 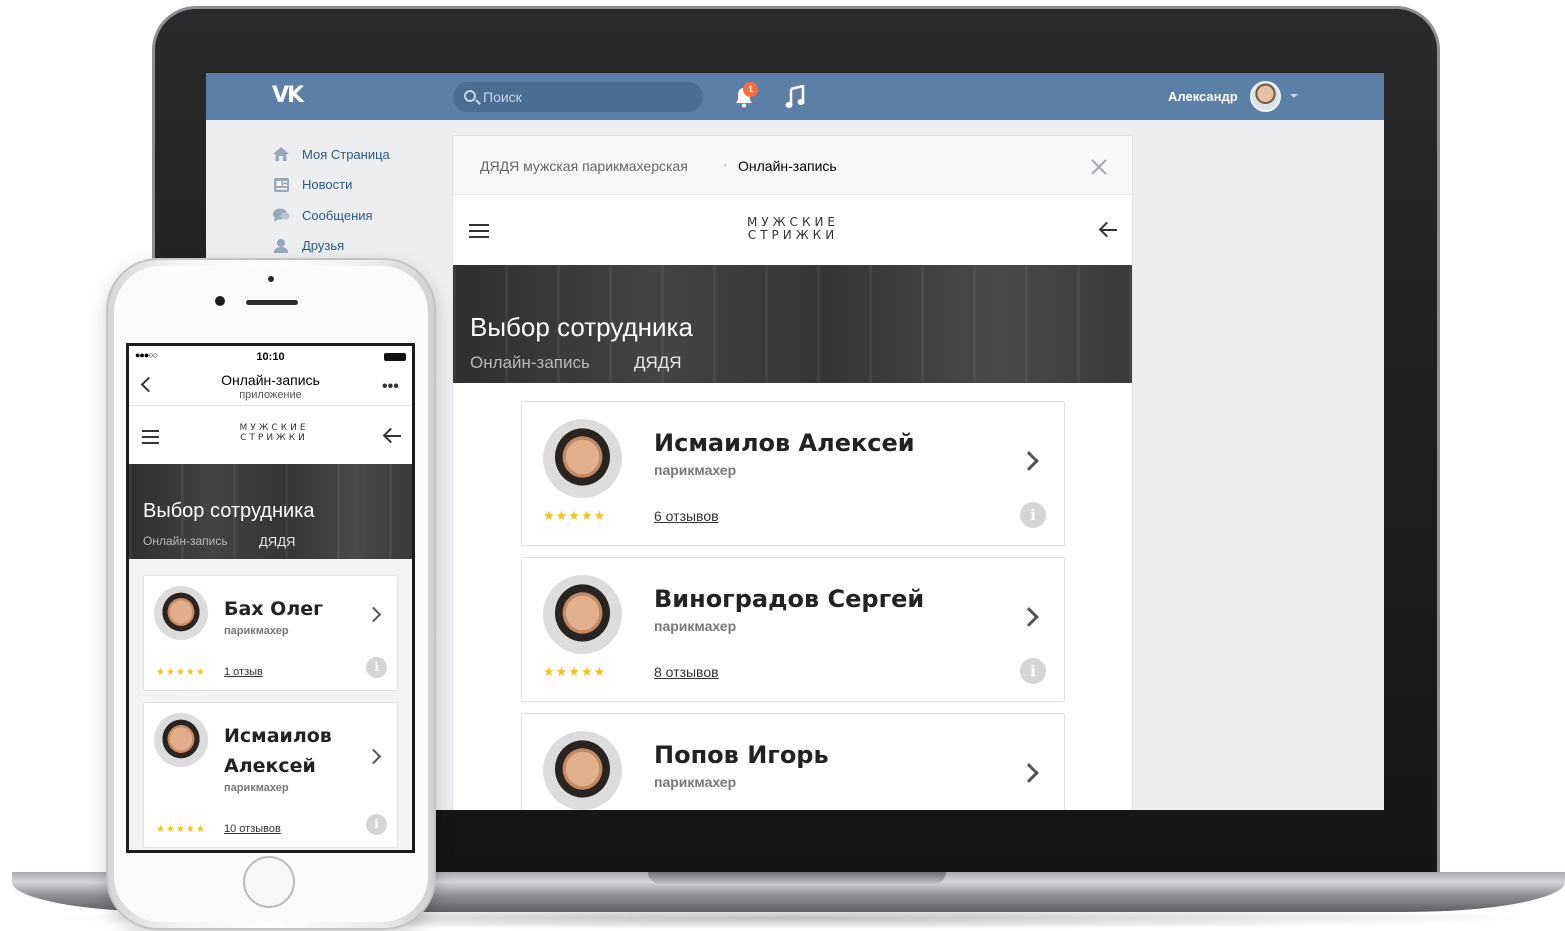 I want to click on menu-item-messages: Сообщения, so click(x=331, y=215).